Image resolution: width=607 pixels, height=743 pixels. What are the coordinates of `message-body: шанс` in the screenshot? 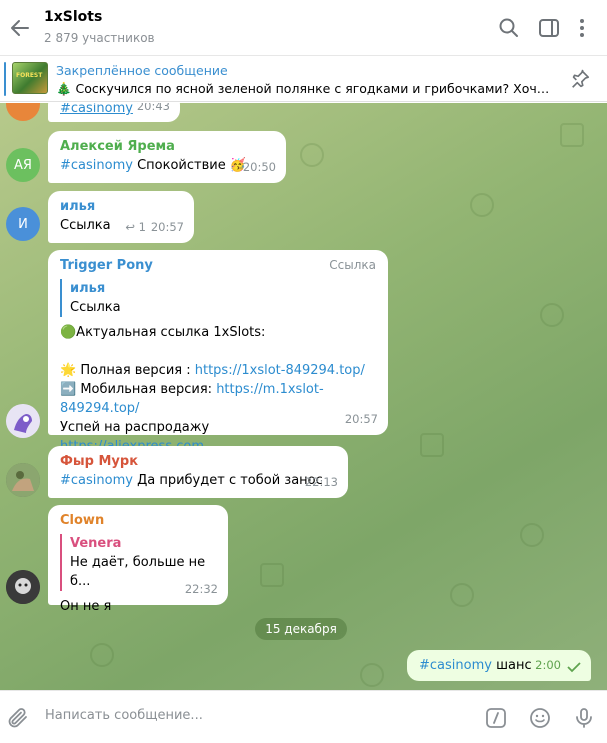 It's located at (511, 665).